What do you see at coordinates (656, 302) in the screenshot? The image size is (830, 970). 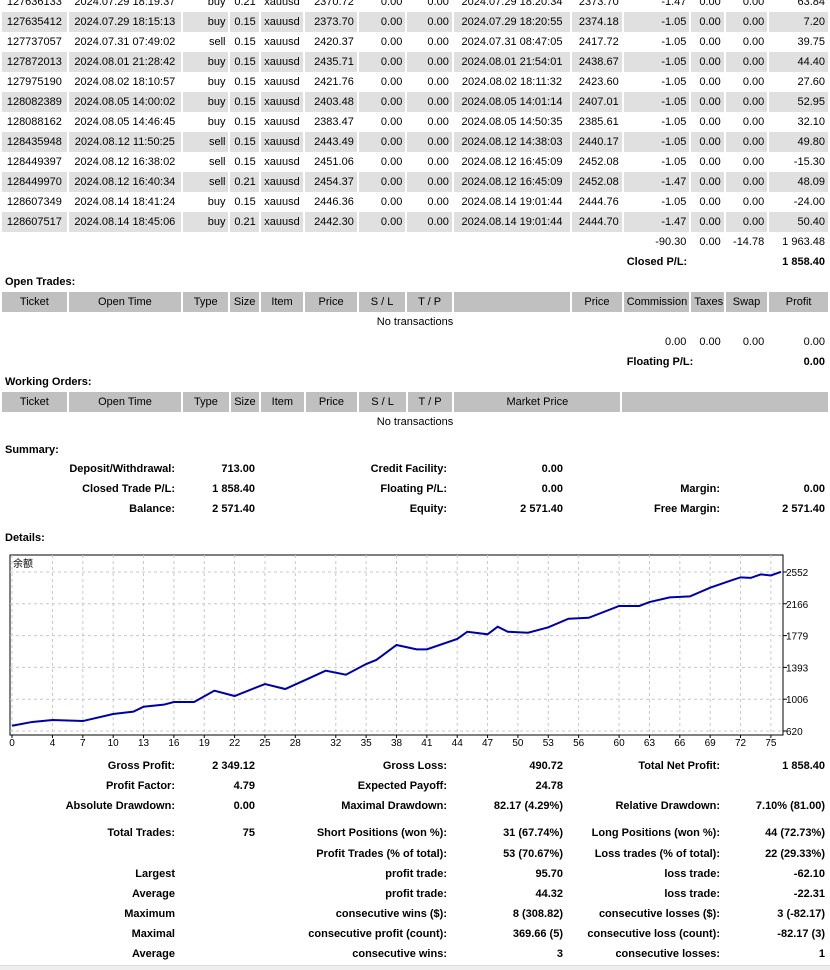 I see `column-header: Commission` at bounding box center [656, 302].